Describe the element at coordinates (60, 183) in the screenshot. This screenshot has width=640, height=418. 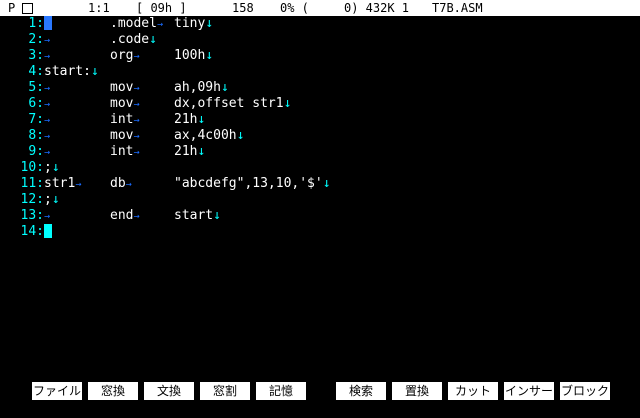
I see `label-text: str1` at that location.